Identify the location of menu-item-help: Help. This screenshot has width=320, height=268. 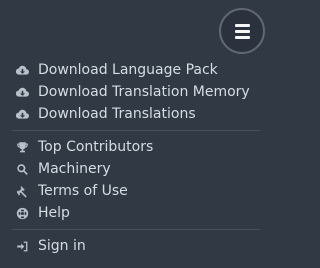
(136, 213).